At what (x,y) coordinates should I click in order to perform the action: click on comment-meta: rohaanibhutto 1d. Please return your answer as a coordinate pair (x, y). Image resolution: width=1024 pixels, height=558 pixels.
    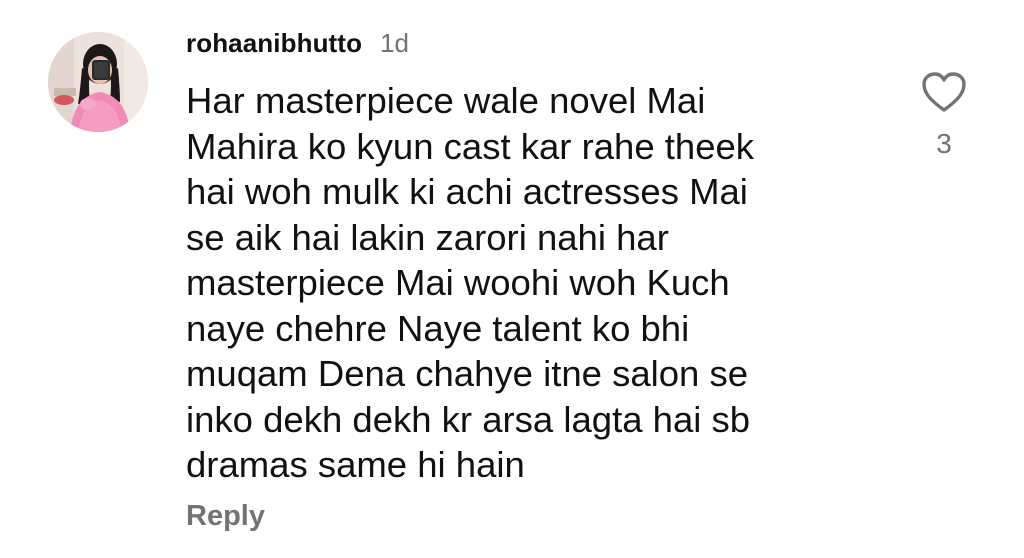
    Looking at the image, I should click on (536, 48).